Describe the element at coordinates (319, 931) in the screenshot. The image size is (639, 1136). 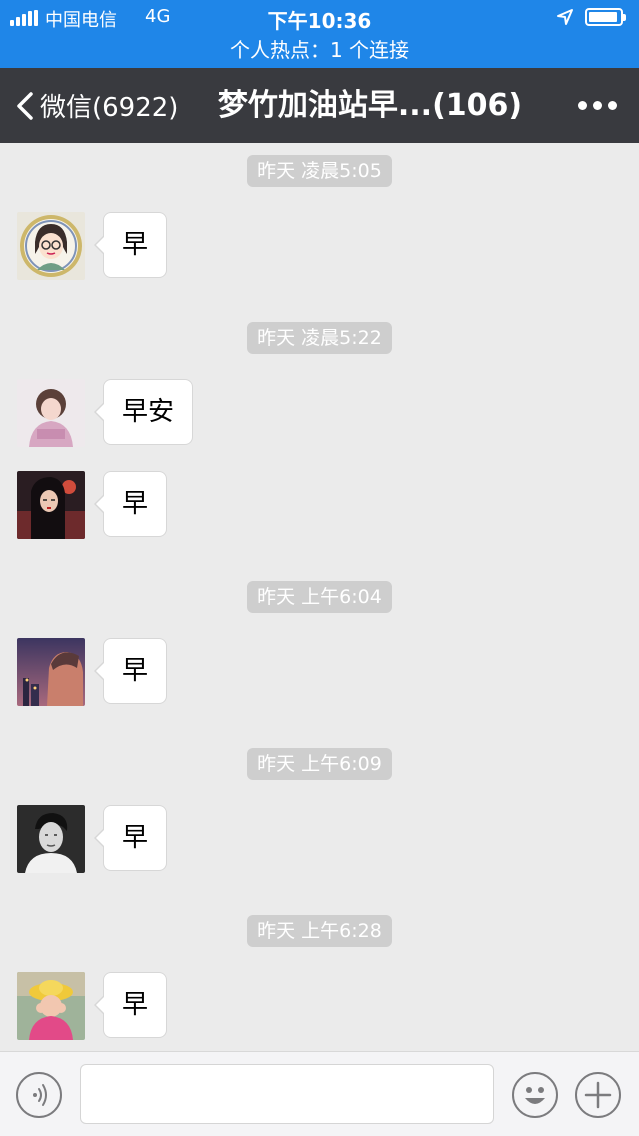
I see `timestamp: 昨天 上午6:28` at that location.